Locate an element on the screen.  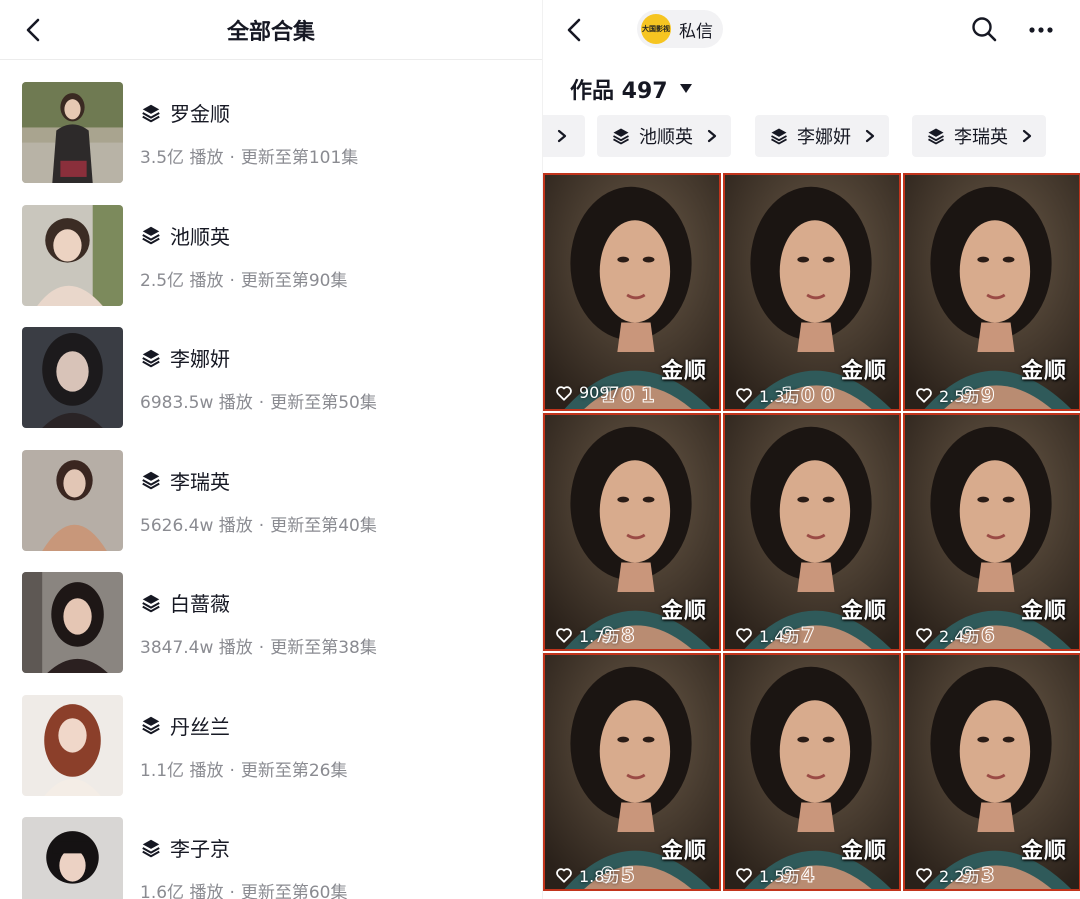
like-count: 2.2万 is located at coordinates (947, 875).